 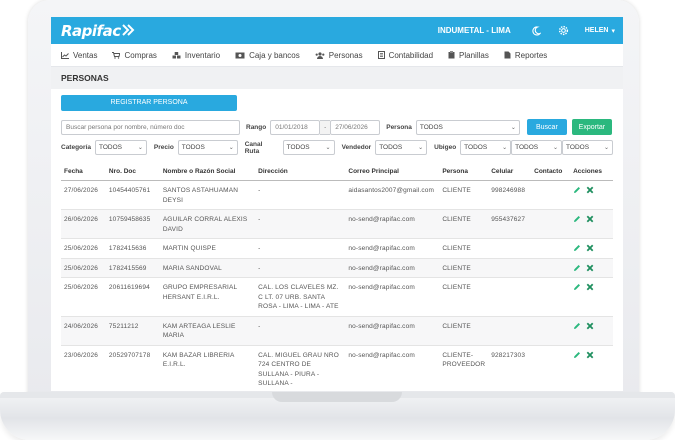 What do you see at coordinates (298, 147) in the screenshot?
I see `canal-select-value: TODOS` at bounding box center [298, 147].